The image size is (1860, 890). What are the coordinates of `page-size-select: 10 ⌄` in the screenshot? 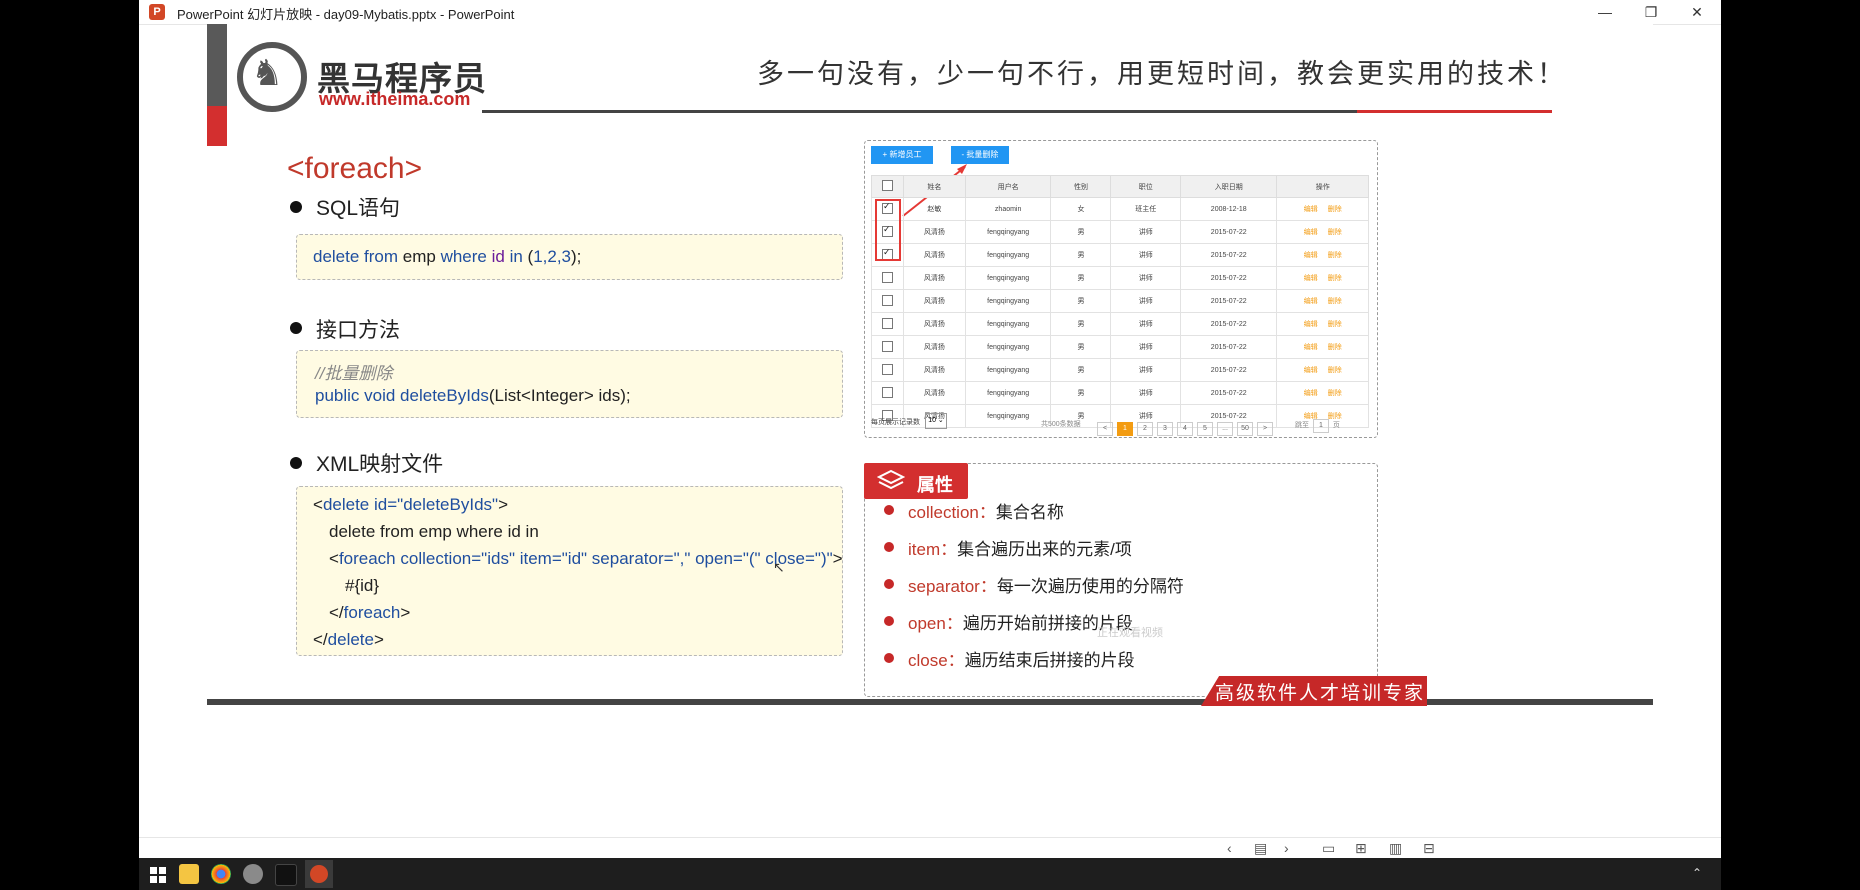 It's located at (936, 421).